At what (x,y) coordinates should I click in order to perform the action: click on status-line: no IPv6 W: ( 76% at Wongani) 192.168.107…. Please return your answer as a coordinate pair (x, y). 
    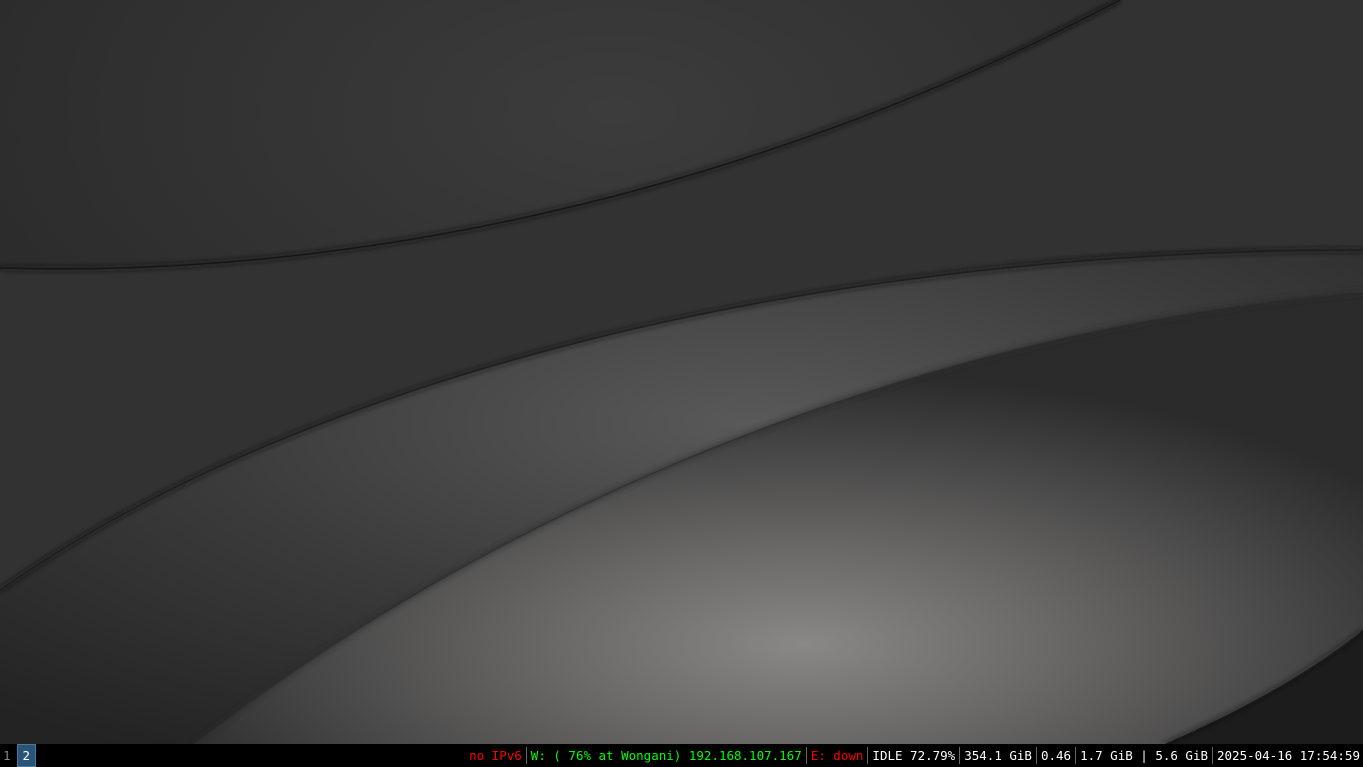
    Looking at the image, I should click on (914, 755).